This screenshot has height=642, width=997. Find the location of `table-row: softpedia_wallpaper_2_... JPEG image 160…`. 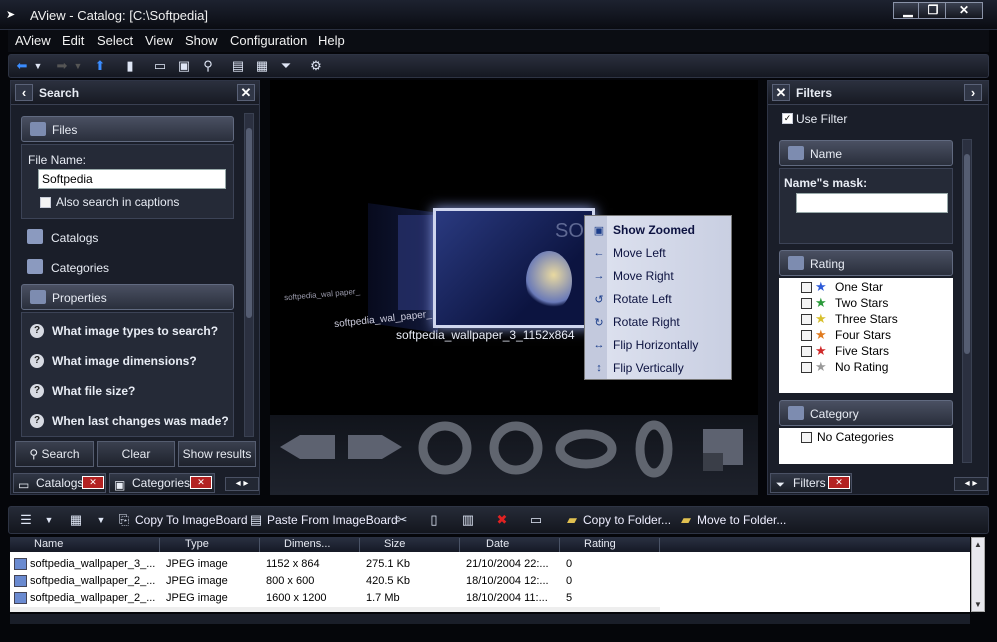

table-row: softpedia_wallpaper_2_... JPEG image 160… is located at coordinates (335, 598).